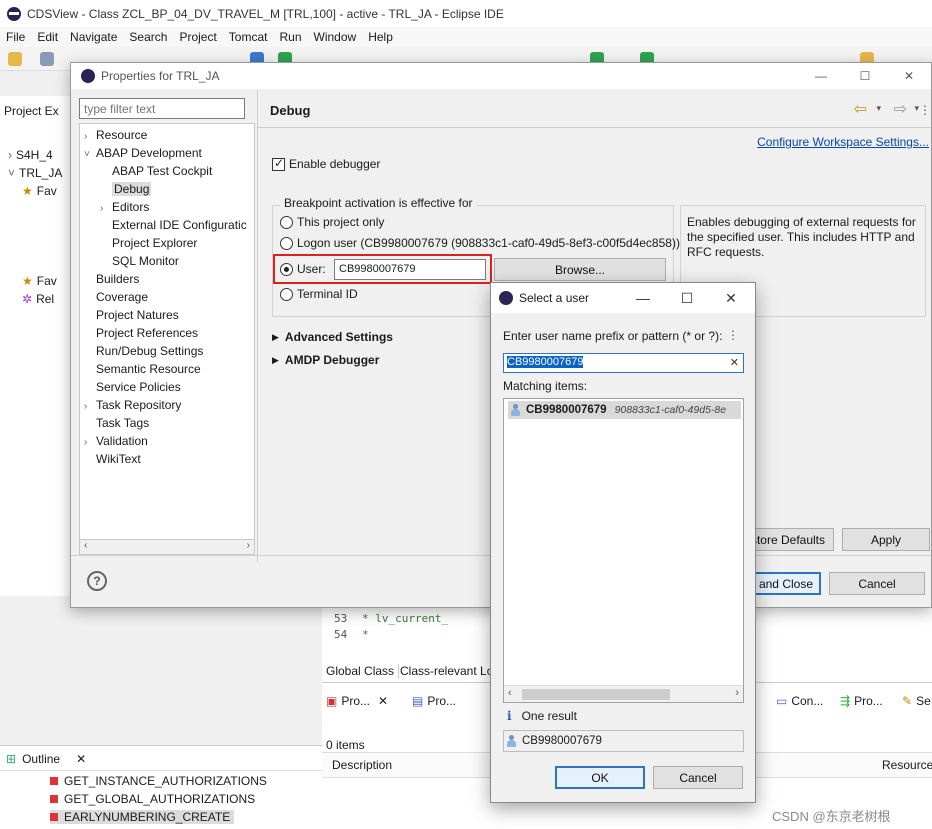 The height and width of the screenshot is (829, 932). I want to click on menu-window: Window, so click(335, 37).